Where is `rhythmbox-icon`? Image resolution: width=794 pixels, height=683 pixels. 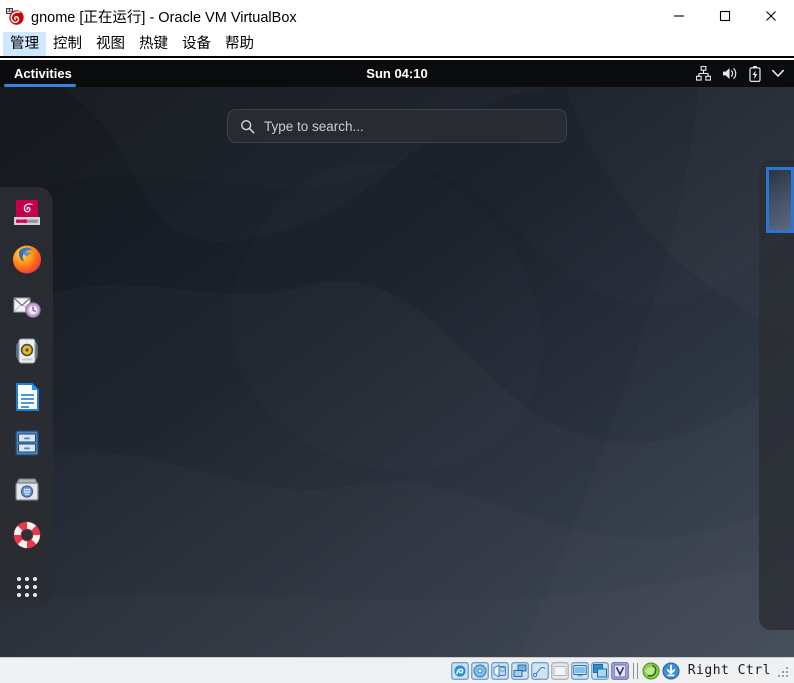
rhythmbox-icon is located at coordinates (27, 351).